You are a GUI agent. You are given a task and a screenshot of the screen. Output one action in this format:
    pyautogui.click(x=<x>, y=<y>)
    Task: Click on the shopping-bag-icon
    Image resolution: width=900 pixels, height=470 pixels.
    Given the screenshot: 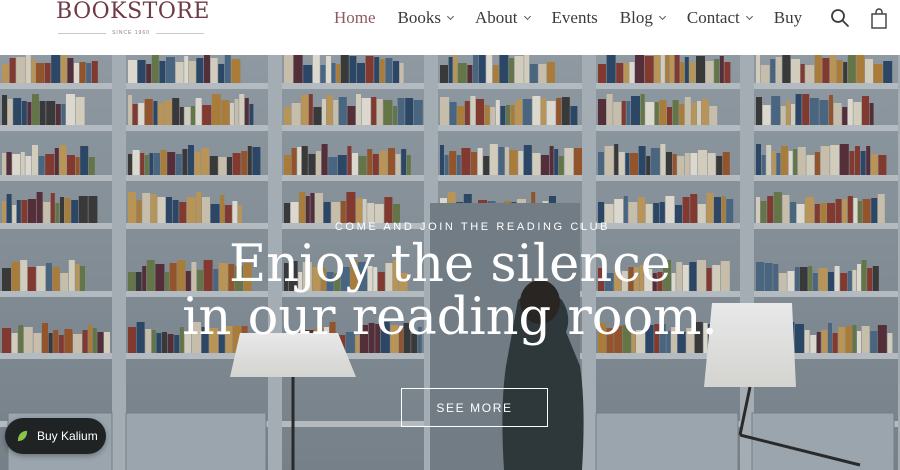 What is the action you would take?
    pyautogui.click(x=879, y=18)
    